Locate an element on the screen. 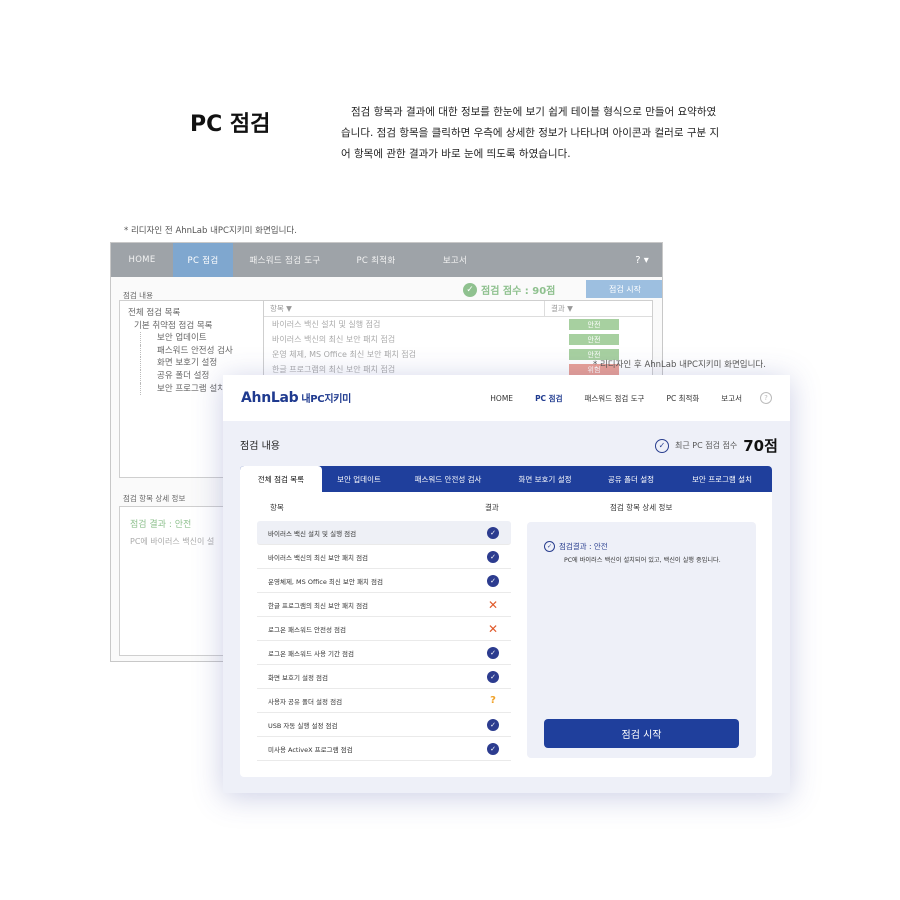 The height and width of the screenshot is (900, 900). tab-security-program: 보안 프로그램 설치 is located at coordinates (722, 479).